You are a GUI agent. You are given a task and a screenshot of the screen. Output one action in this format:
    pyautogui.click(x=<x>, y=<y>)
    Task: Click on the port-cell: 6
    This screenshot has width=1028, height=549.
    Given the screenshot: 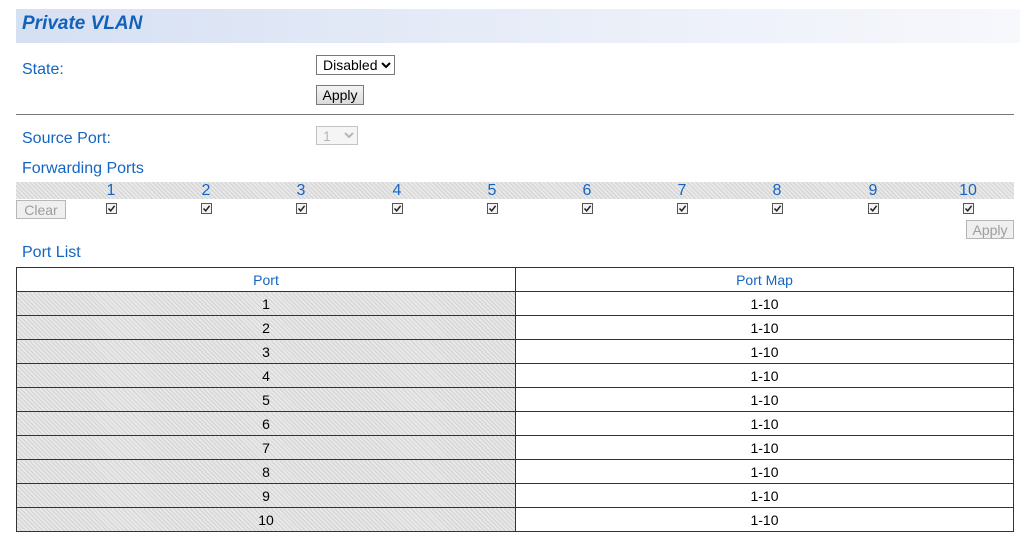 What is the action you would take?
    pyautogui.click(x=266, y=423)
    